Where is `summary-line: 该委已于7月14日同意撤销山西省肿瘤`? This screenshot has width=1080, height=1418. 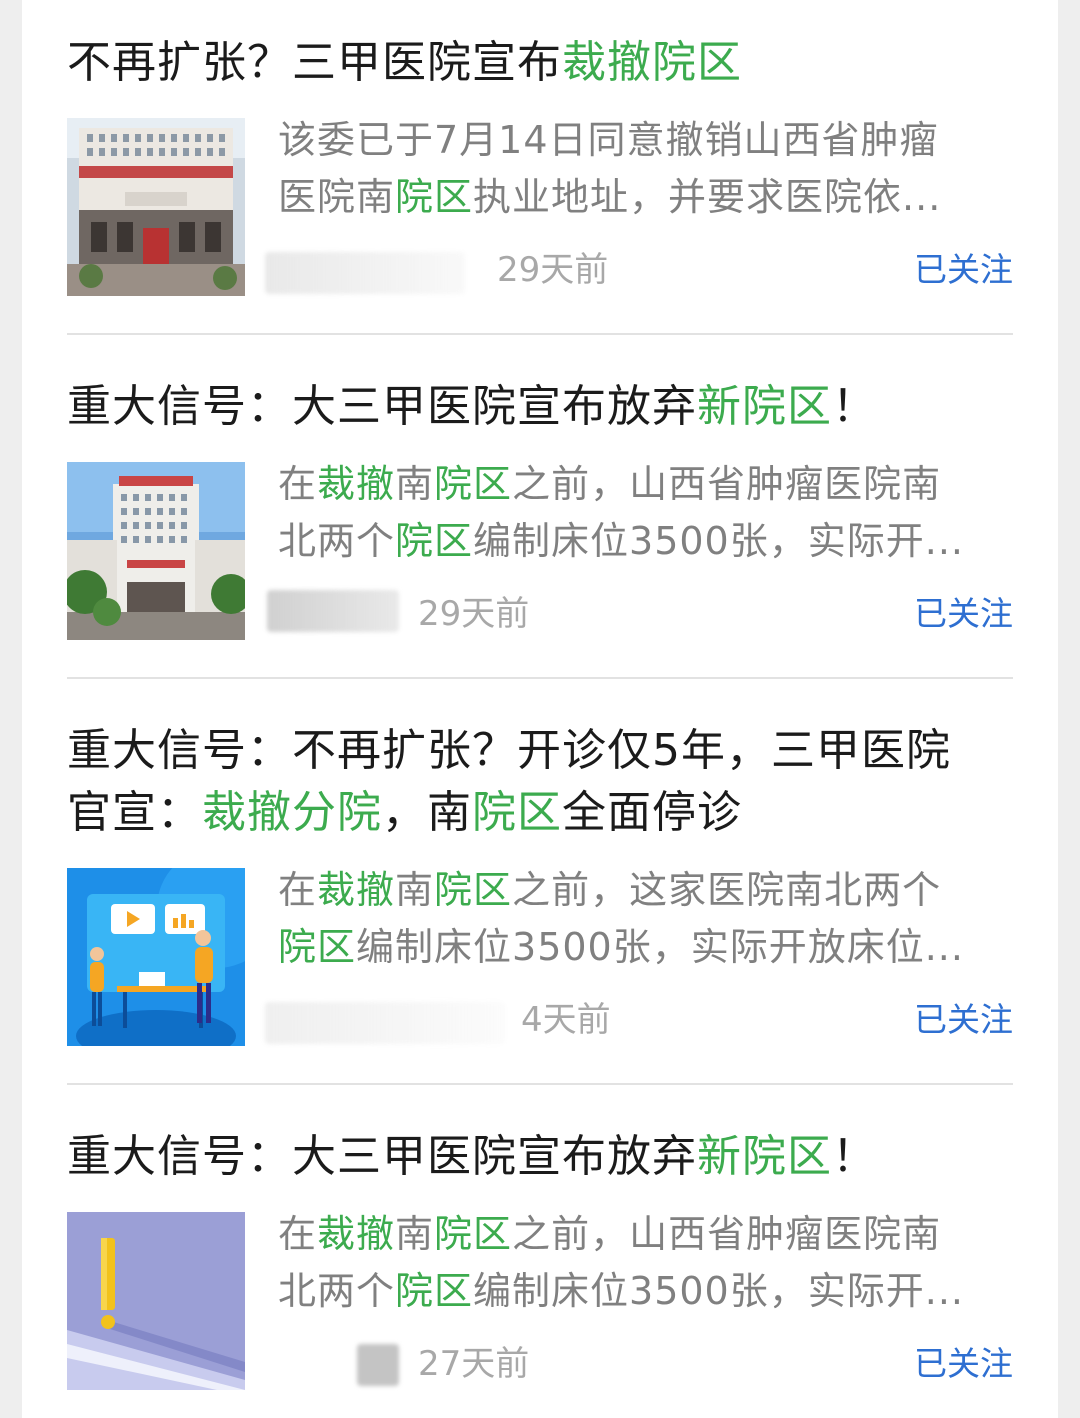 summary-line: 该委已于7月14日同意撤销山西省肿瘤 is located at coordinates (643, 140).